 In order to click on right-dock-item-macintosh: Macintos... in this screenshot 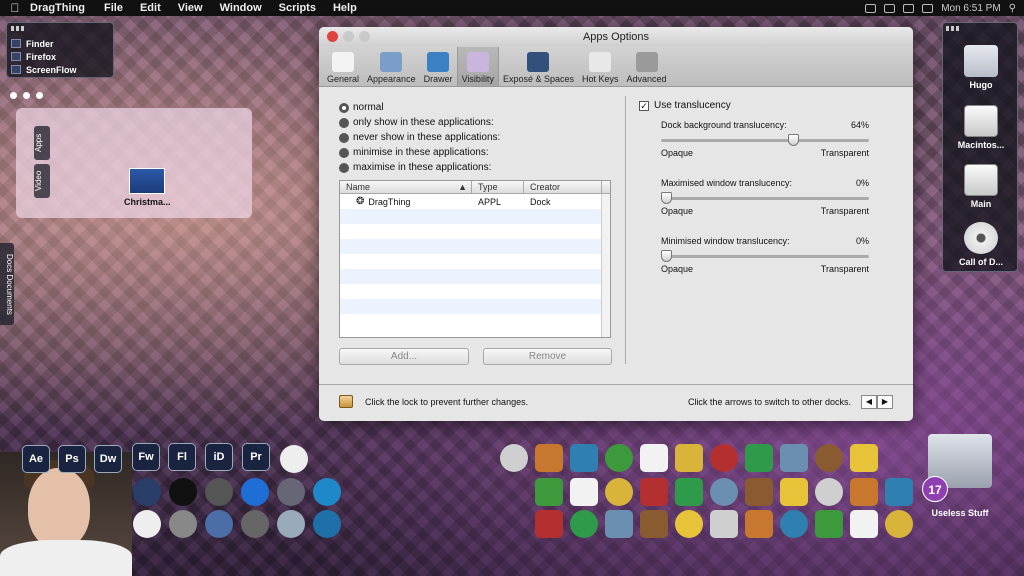, I will do `click(981, 127)`.